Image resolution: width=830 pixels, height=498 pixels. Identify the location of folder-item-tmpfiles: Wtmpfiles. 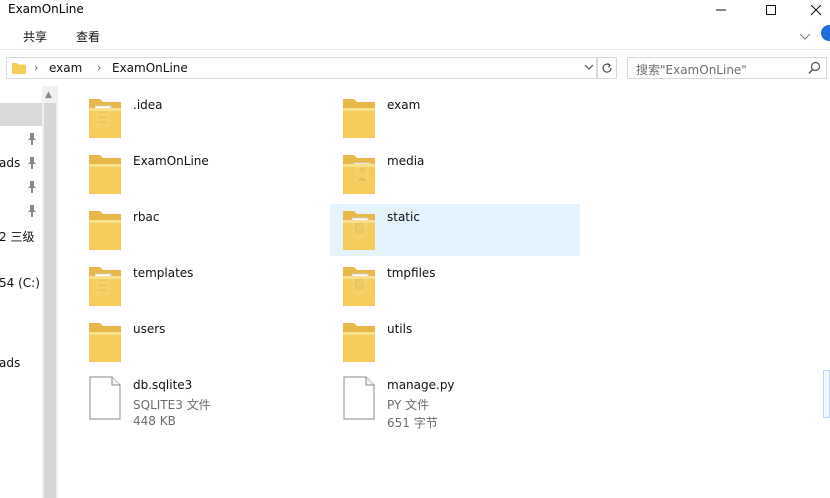
(461, 286).